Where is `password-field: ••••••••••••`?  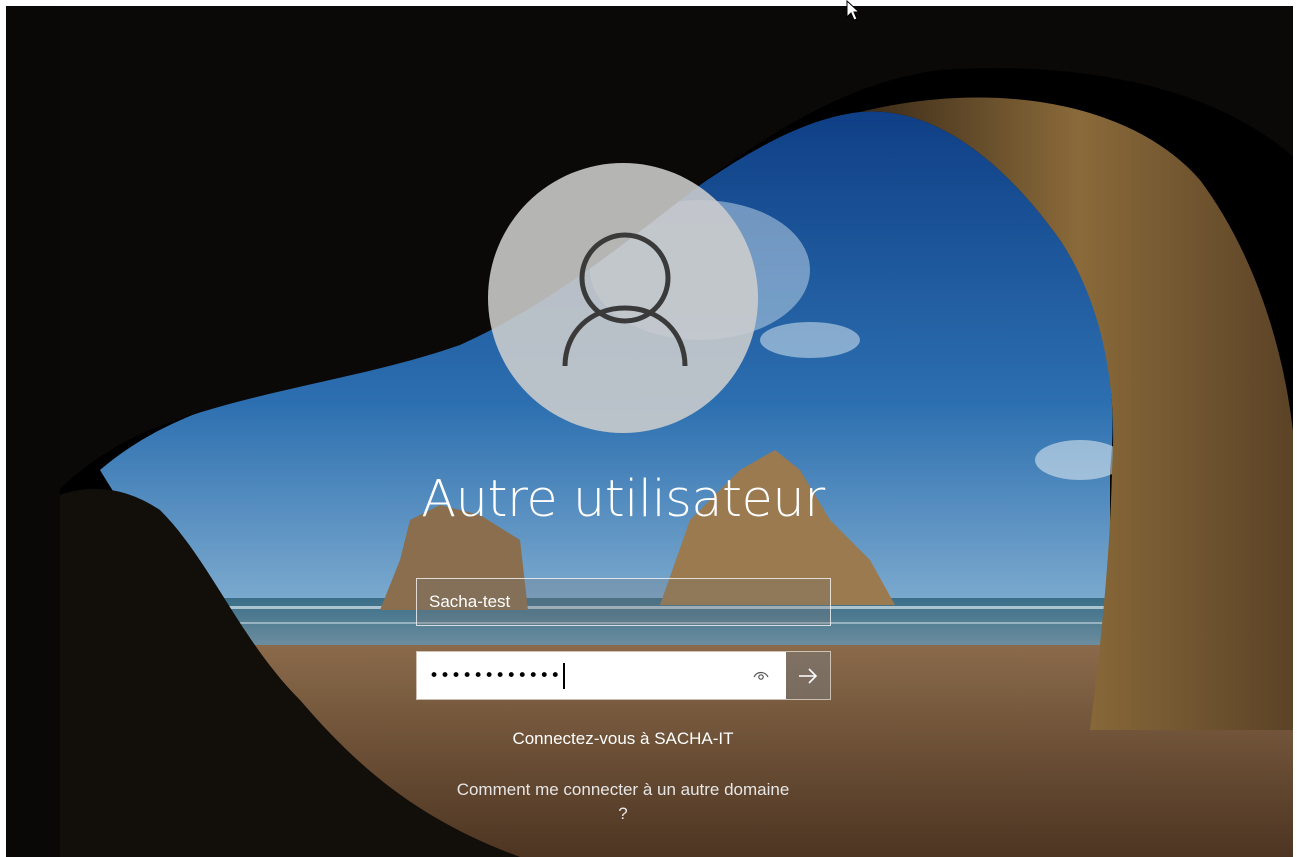
password-field: •••••••••••• is located at coordinates (601, 675).